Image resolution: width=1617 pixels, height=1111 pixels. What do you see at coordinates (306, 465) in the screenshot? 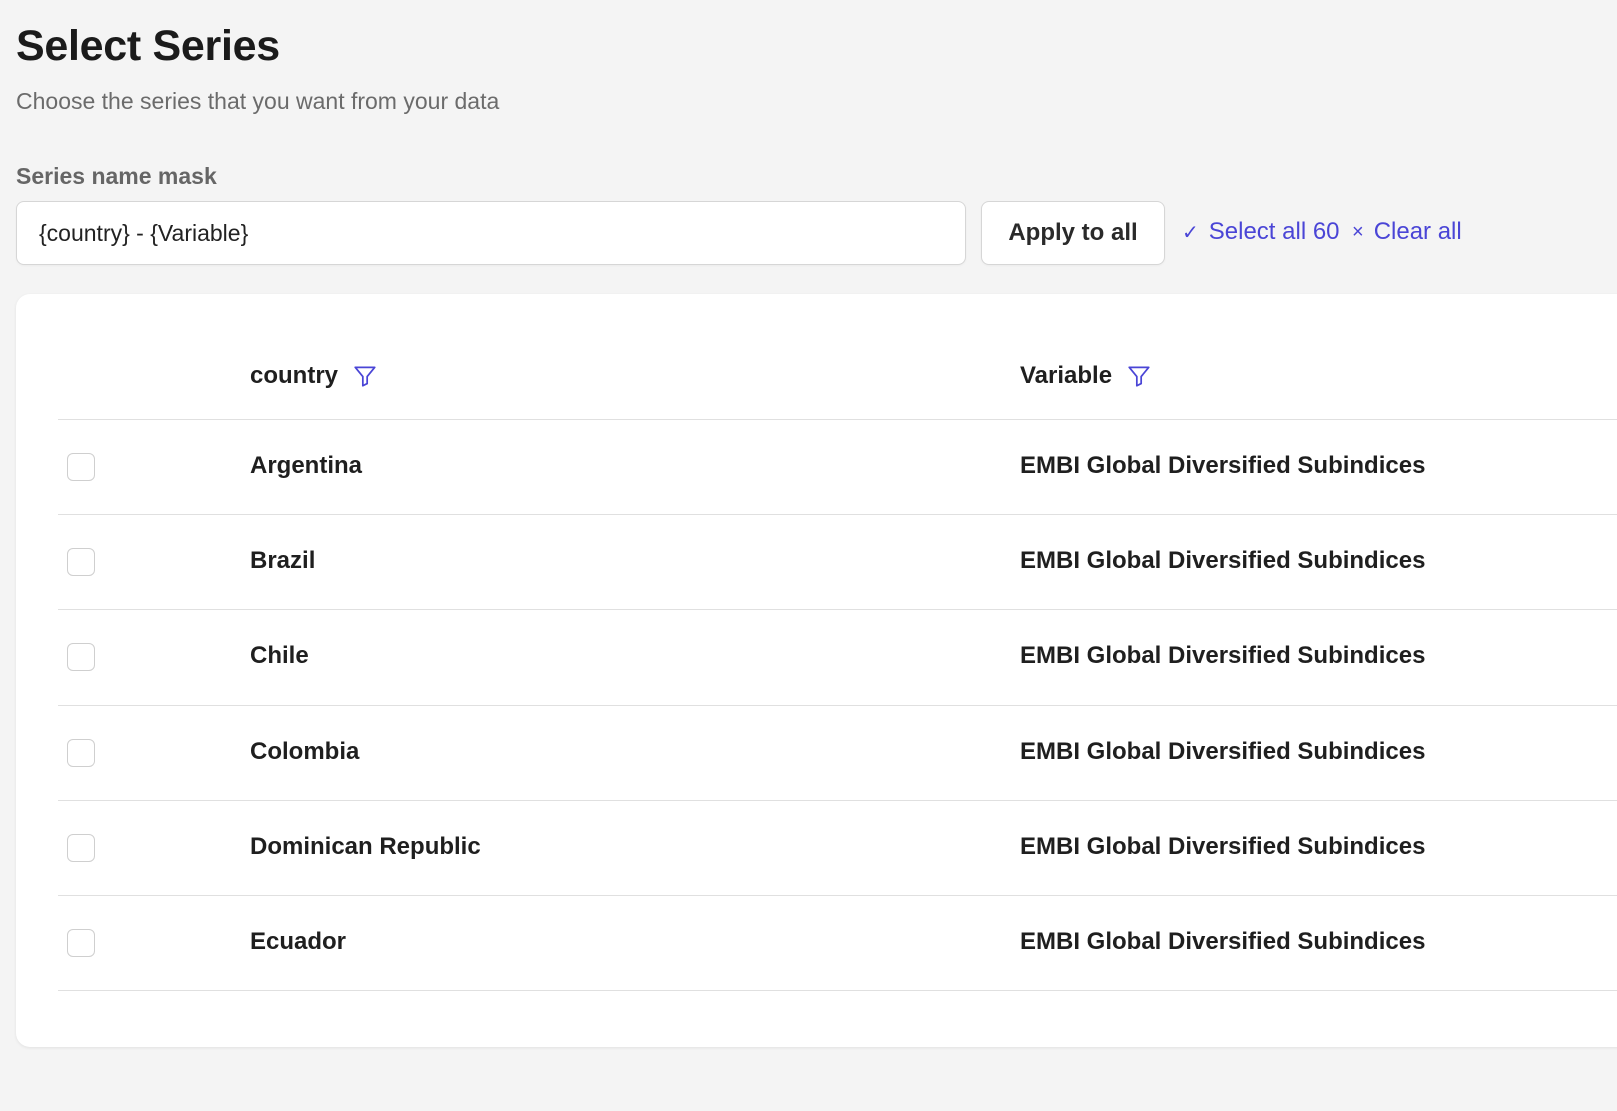
I see `country-cell: Argentina` at bounding box center [306, 465].